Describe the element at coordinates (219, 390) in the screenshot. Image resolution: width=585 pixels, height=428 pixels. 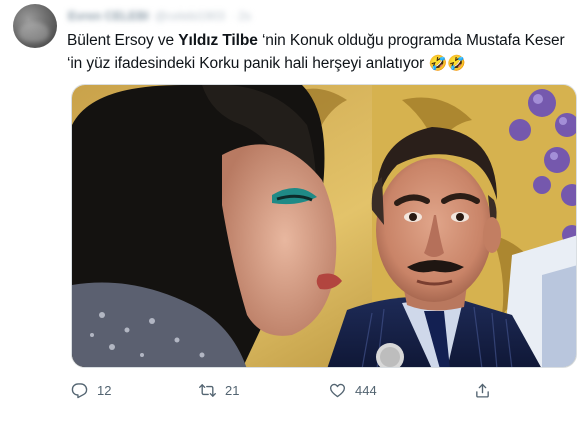
I see `retweet-button: 21` at that location.